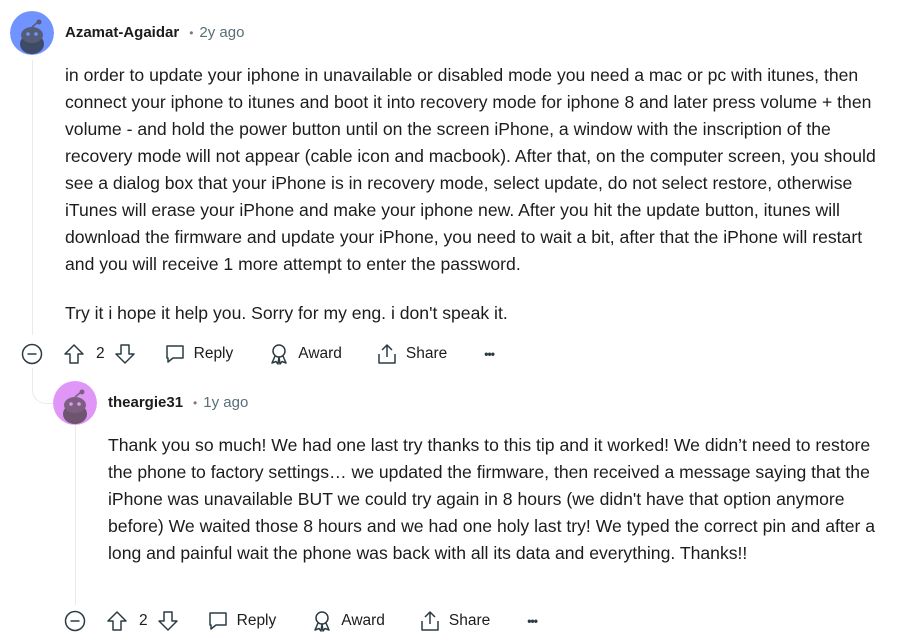 Image resolution: width=911 pixels, height=636 pixels. I want to click on comment-meta: theargie31 • 1y ago, so click(178, 402).